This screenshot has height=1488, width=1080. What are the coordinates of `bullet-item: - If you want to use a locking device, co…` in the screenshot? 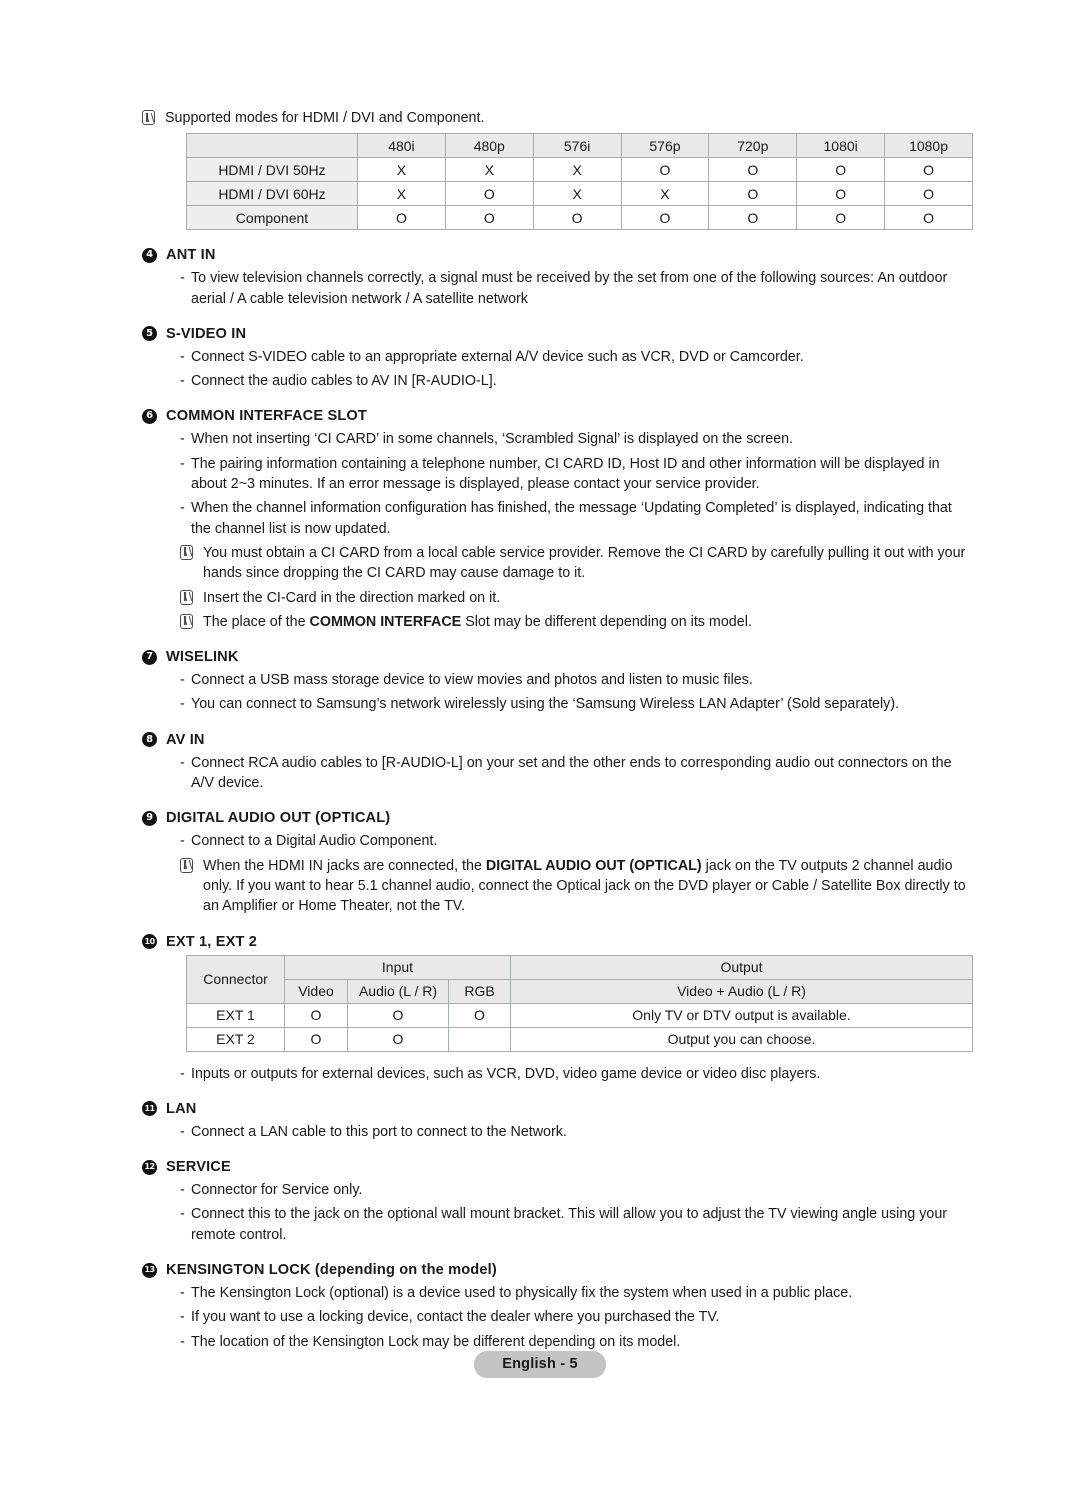 It's located at (557, 1317).